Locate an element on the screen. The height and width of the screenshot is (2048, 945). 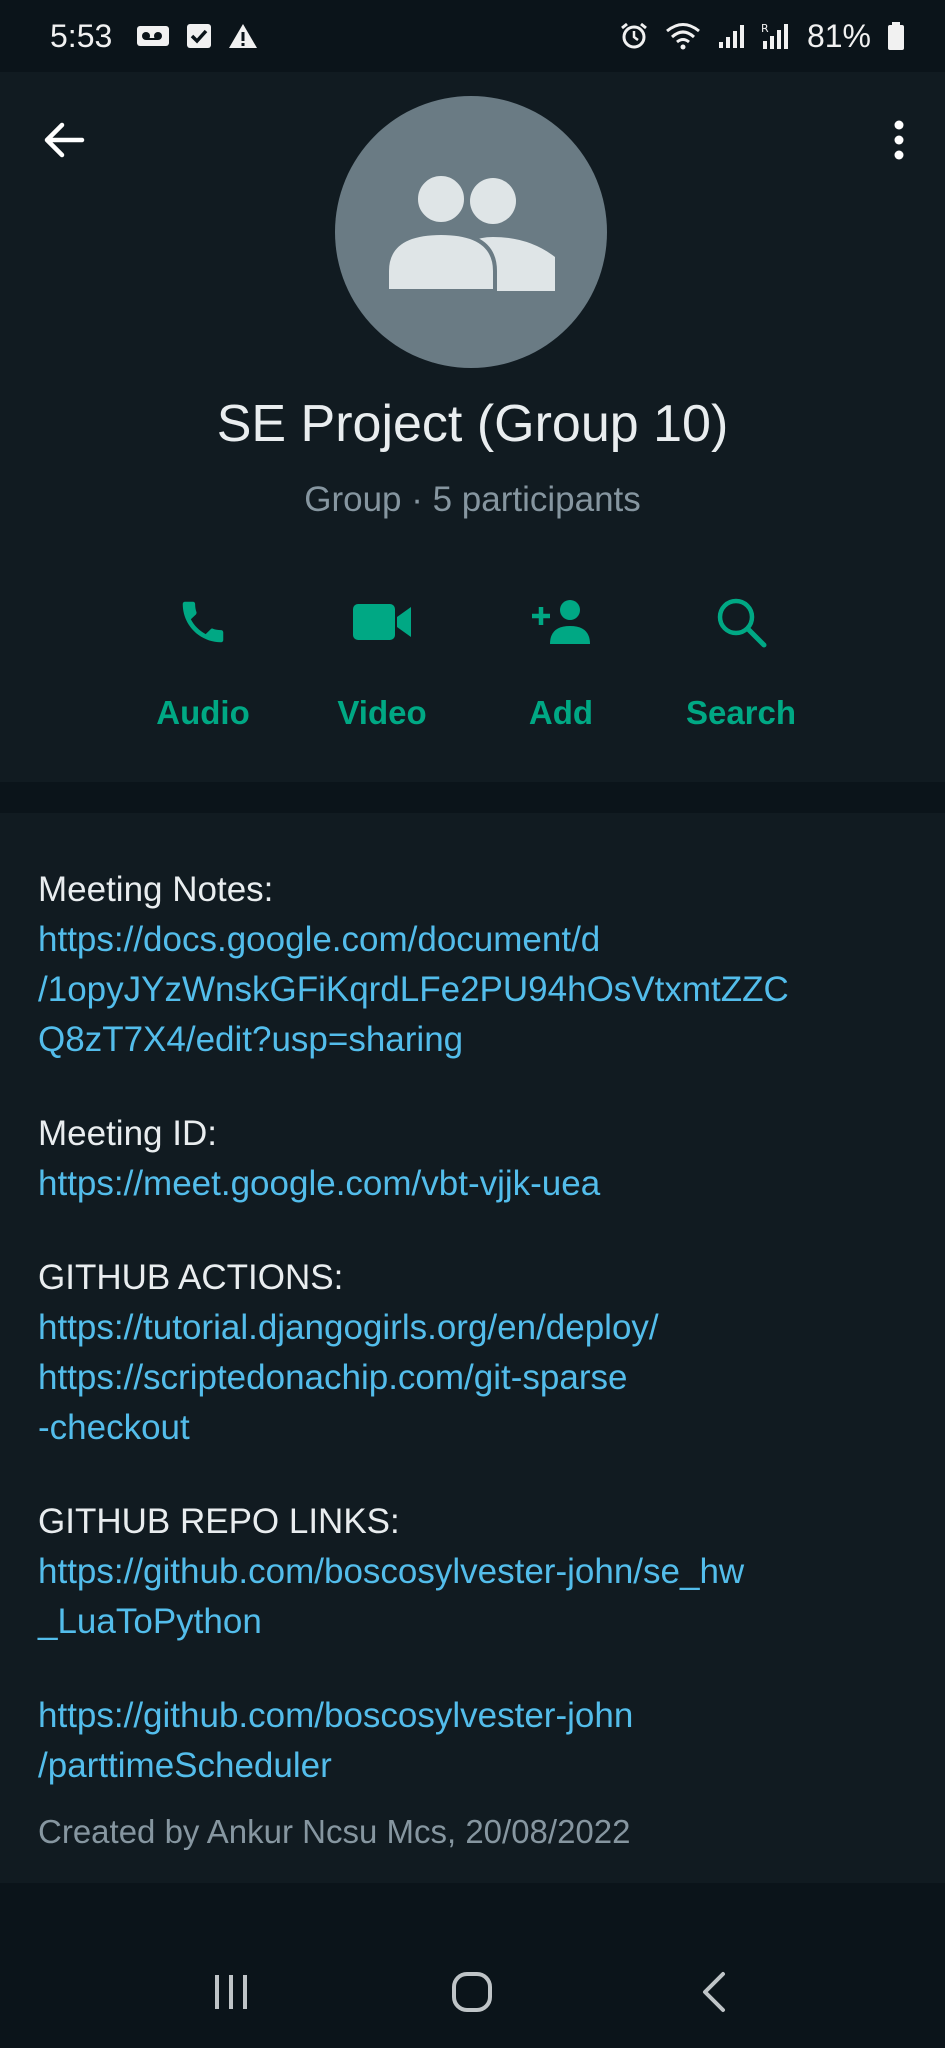
status-time: 5:53 is located at coordinates (81, 35).